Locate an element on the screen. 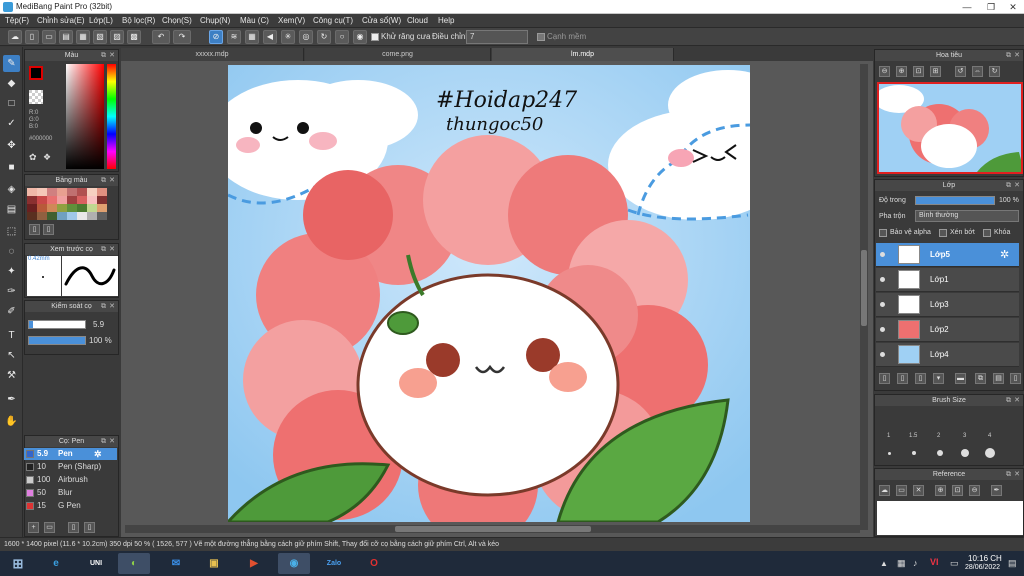  brush-folder-icon: ▭ is located at coordinates (49, 527).